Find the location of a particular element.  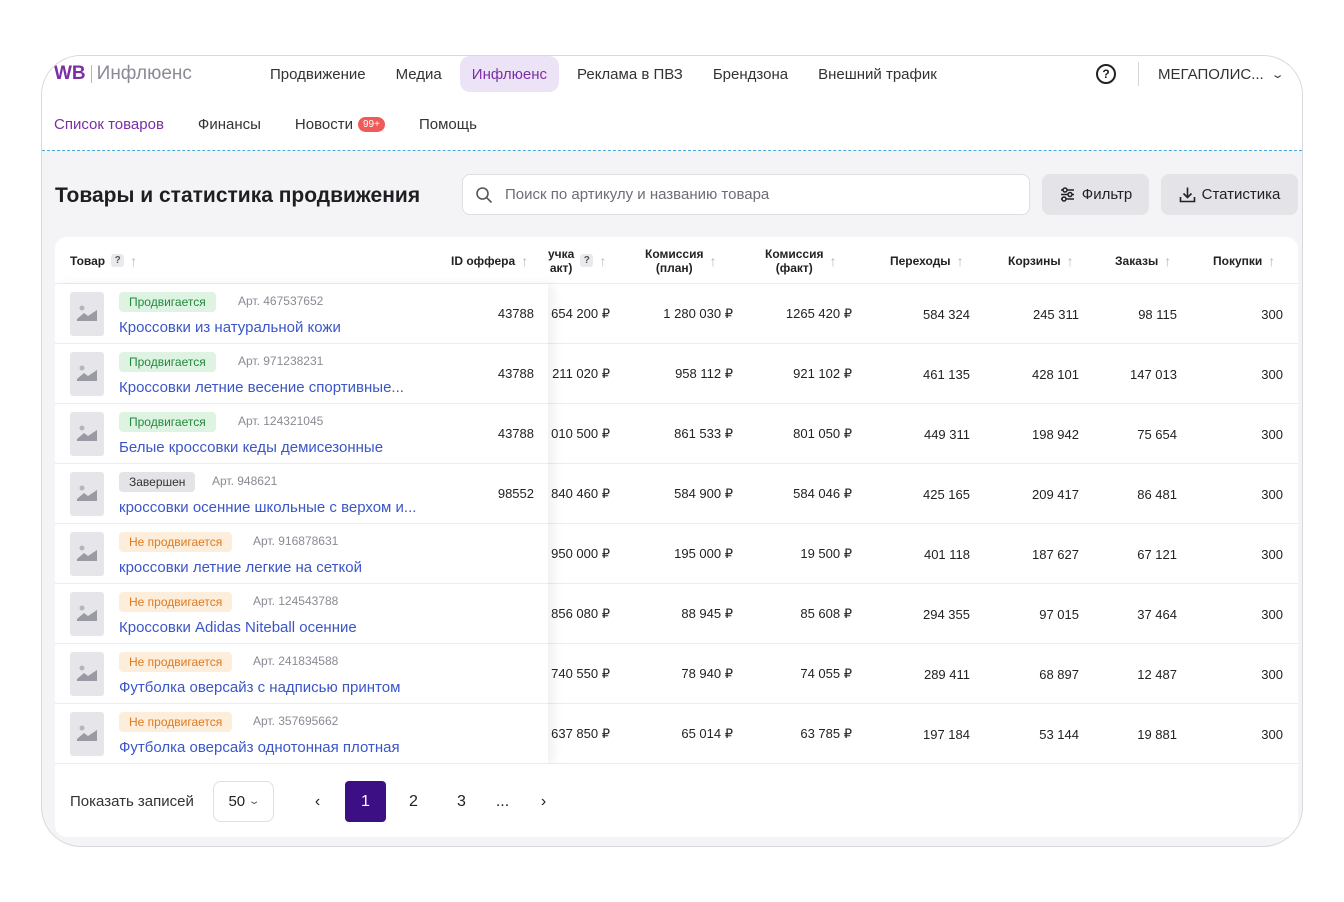

nav-item-promotion: Продвижение is located at coordinates (318, 74).